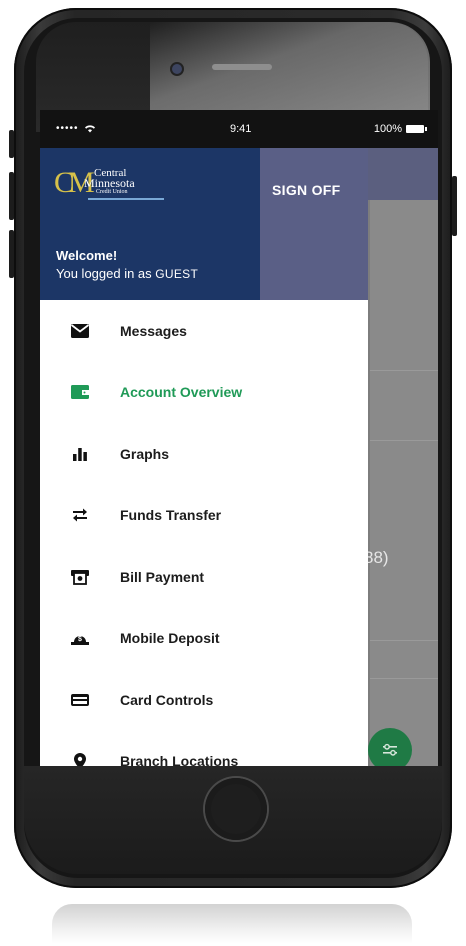 The image size is (466, 946). I want to click on menu-label: Card Controls, so click(167, 699).